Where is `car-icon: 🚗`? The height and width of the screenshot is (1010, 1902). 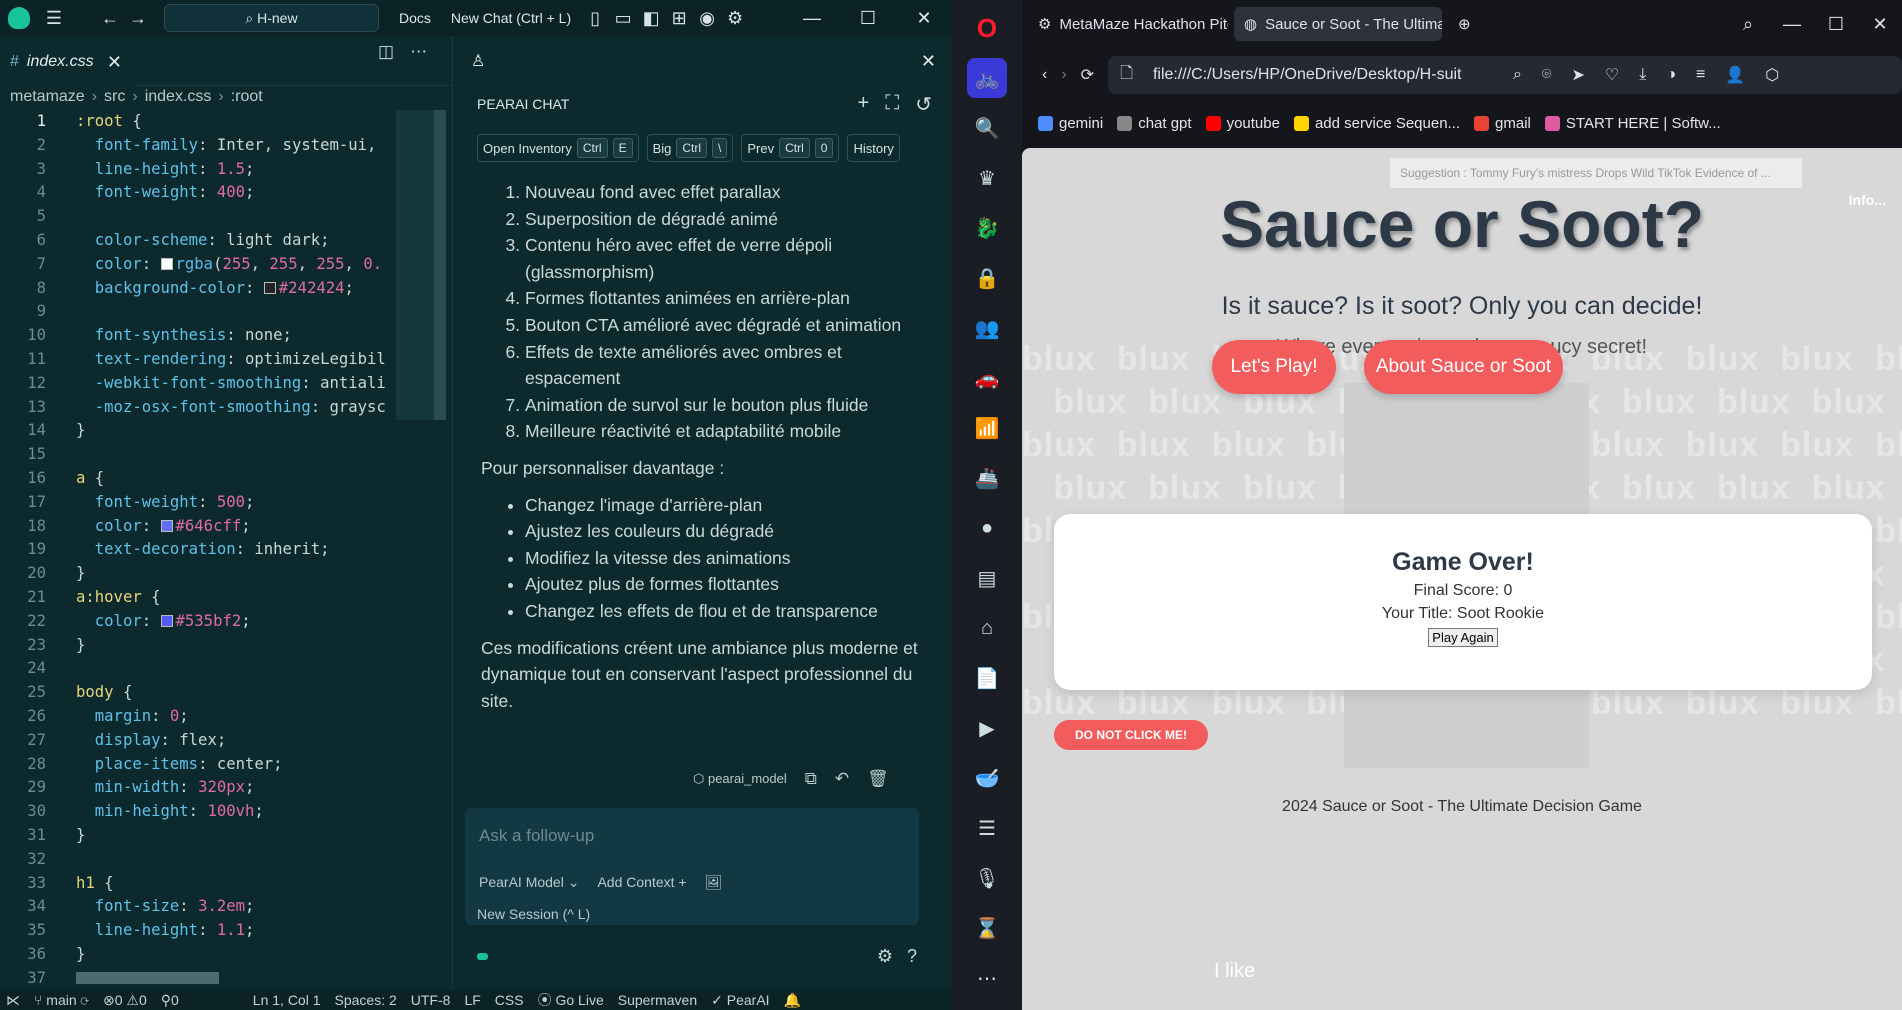
car-icon: 🚗 is located at coordinates (987, 378).